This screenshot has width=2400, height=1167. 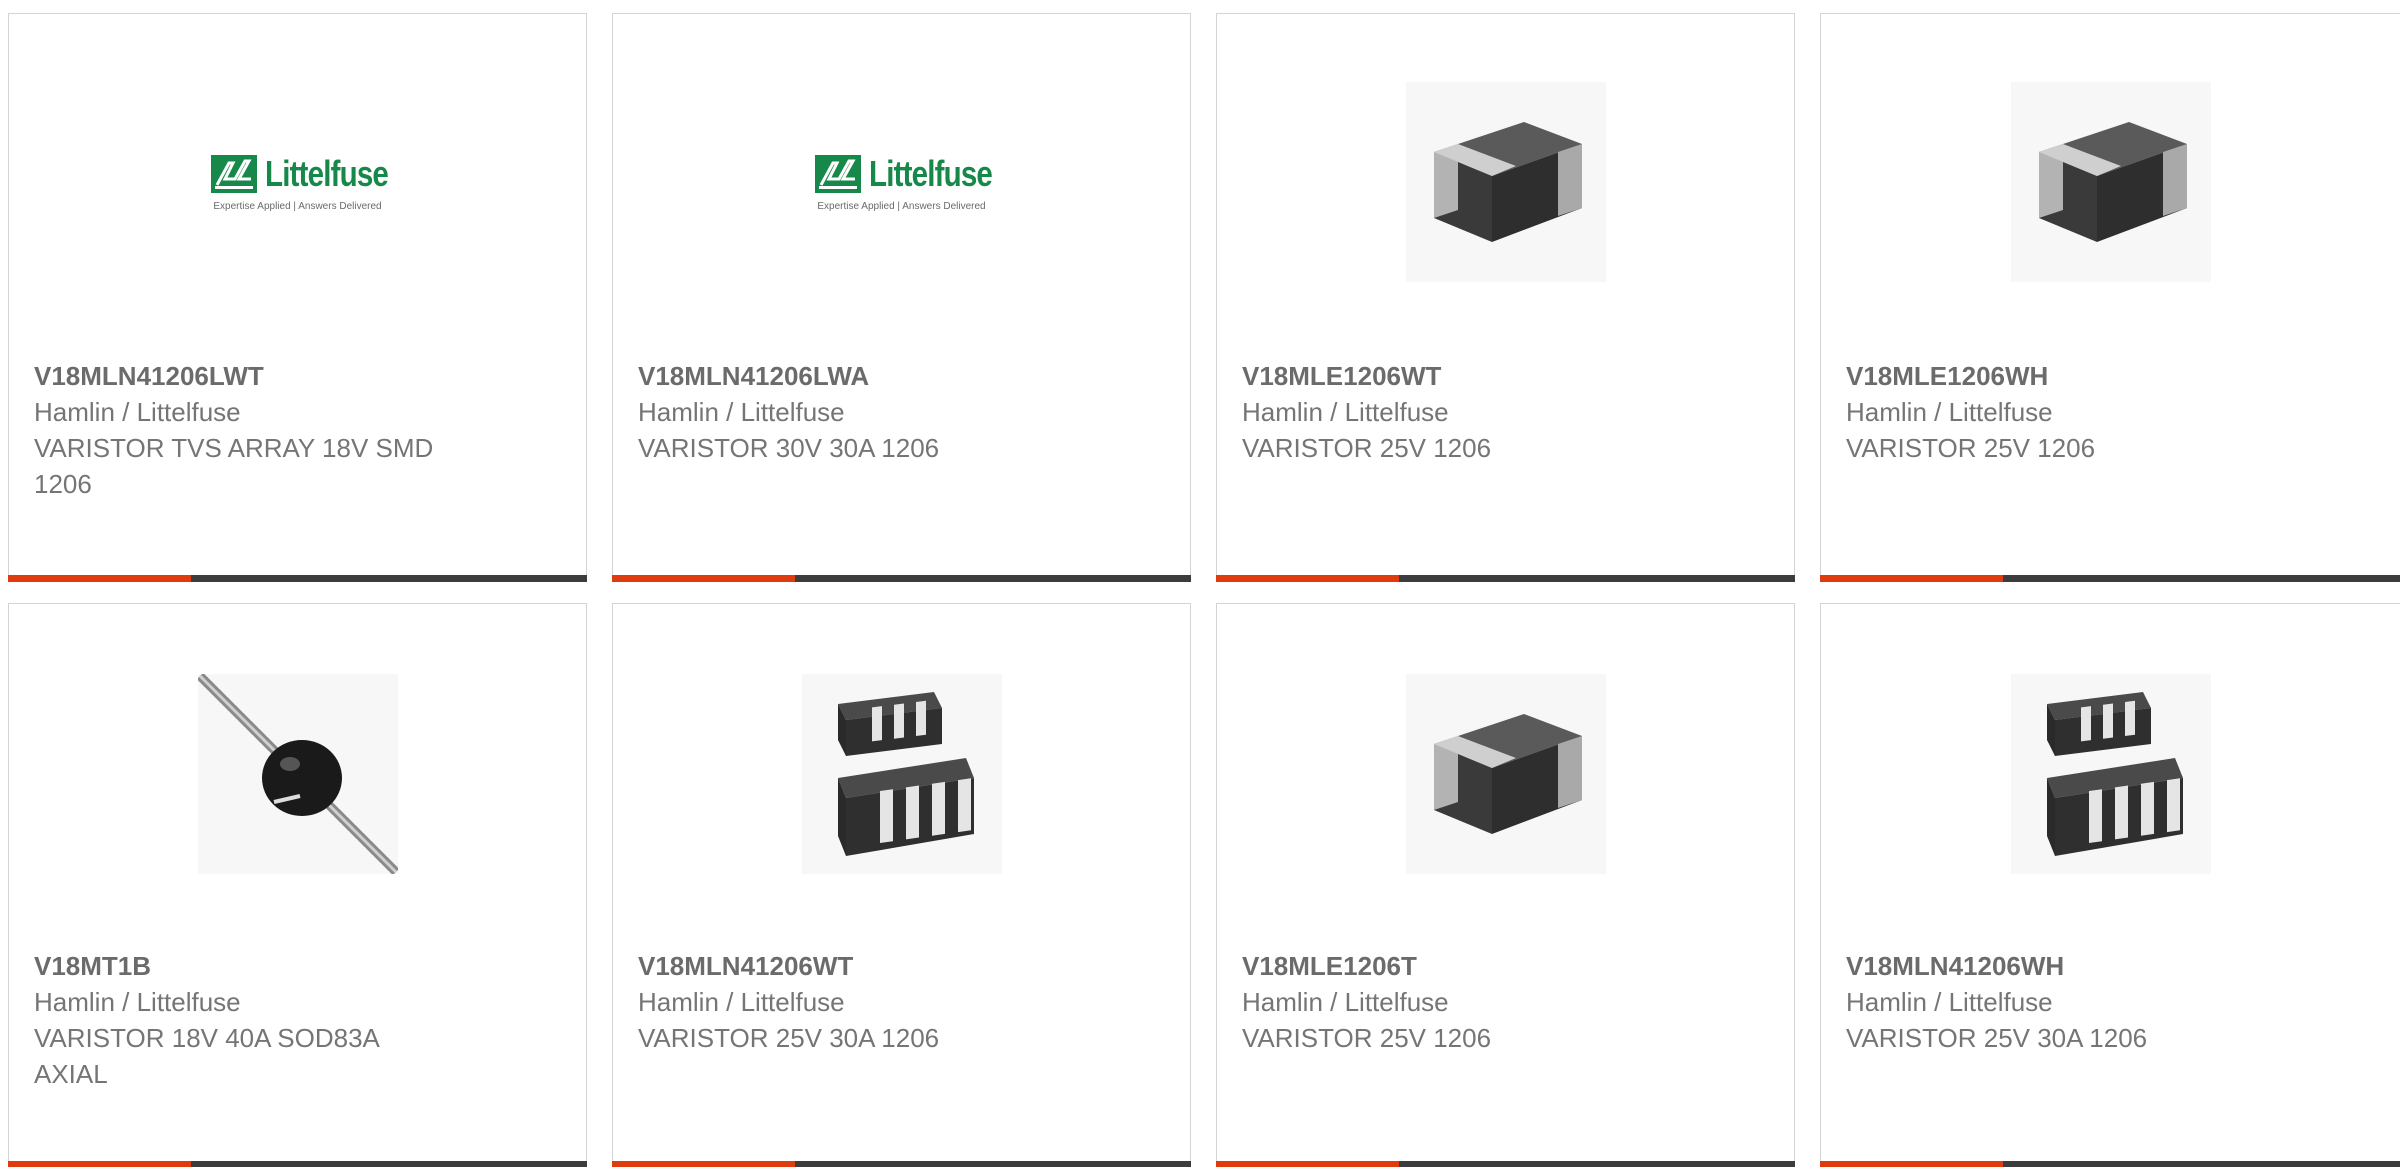 I want to click on axial-component-icon, so click(x=297, y=774).